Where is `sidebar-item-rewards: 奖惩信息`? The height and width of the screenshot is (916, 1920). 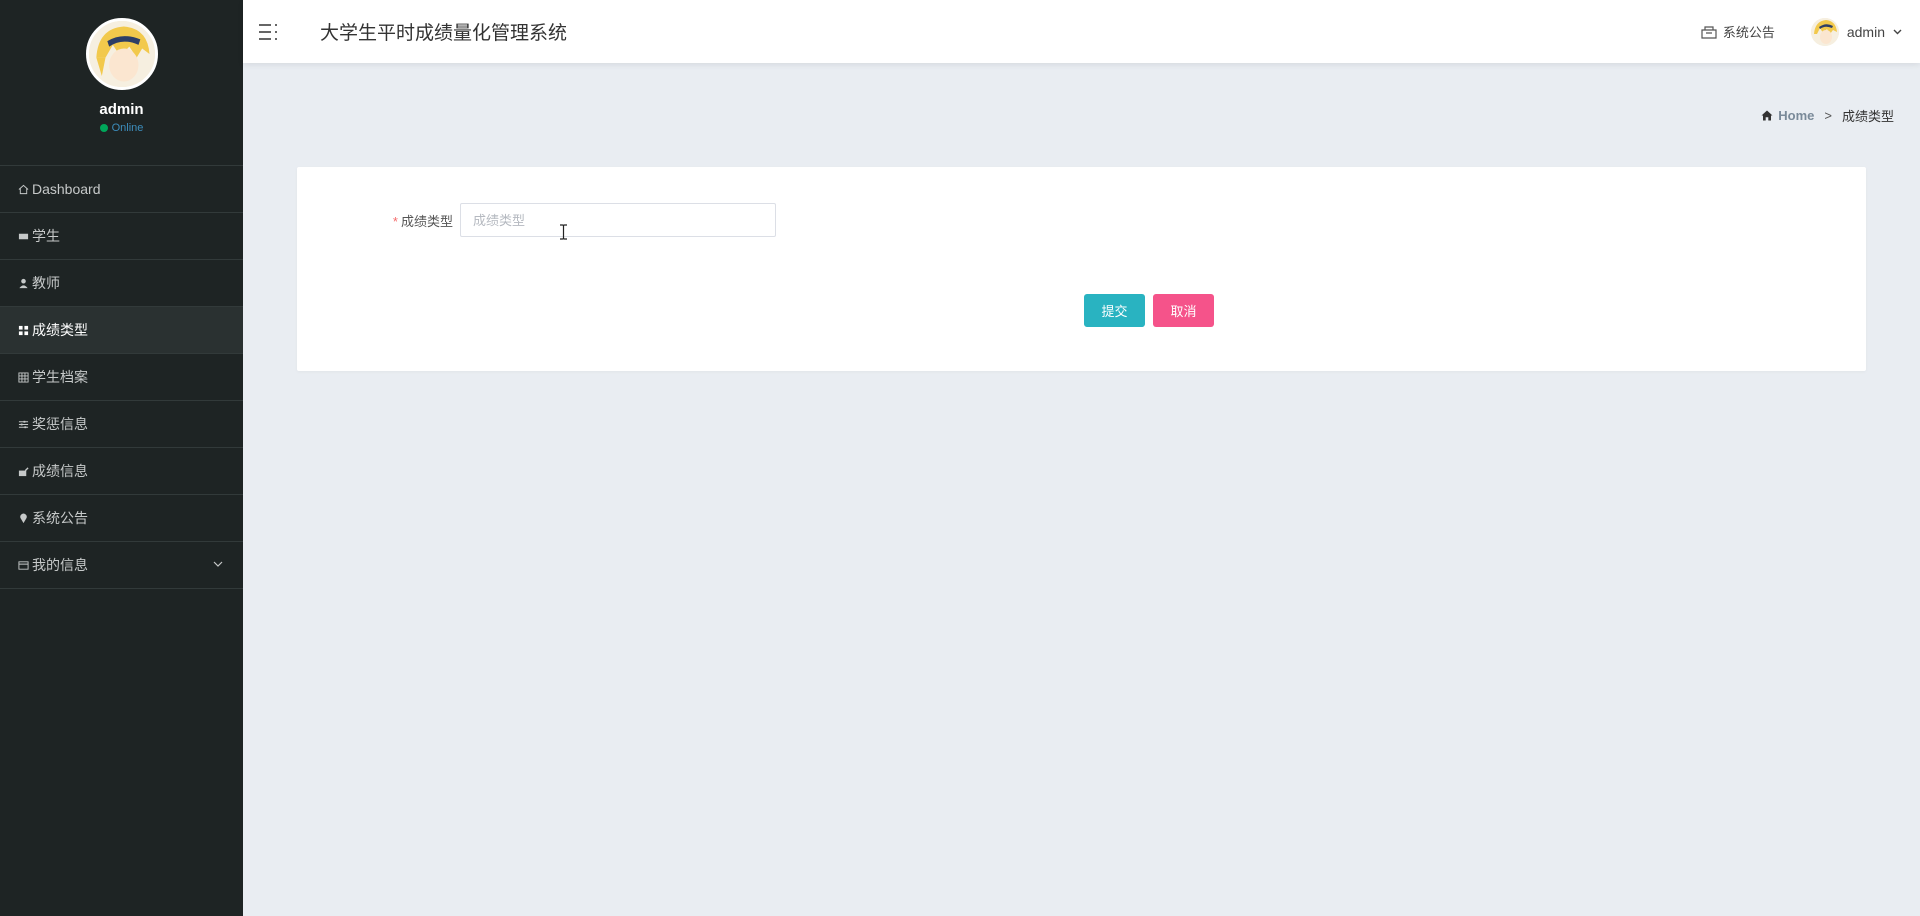
sidebar-item-rewards: 奖惩信息 is located at coordinates (121, 424).